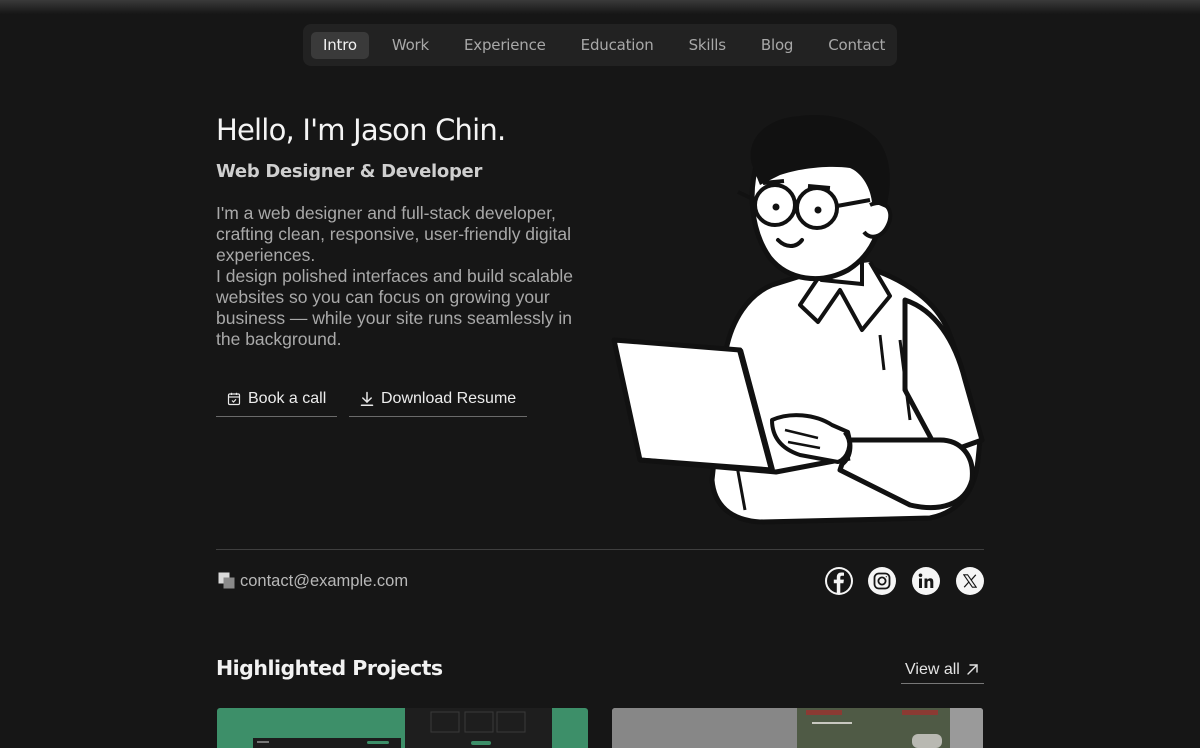  I want to click on linkedin-icon, so click(926, 580).